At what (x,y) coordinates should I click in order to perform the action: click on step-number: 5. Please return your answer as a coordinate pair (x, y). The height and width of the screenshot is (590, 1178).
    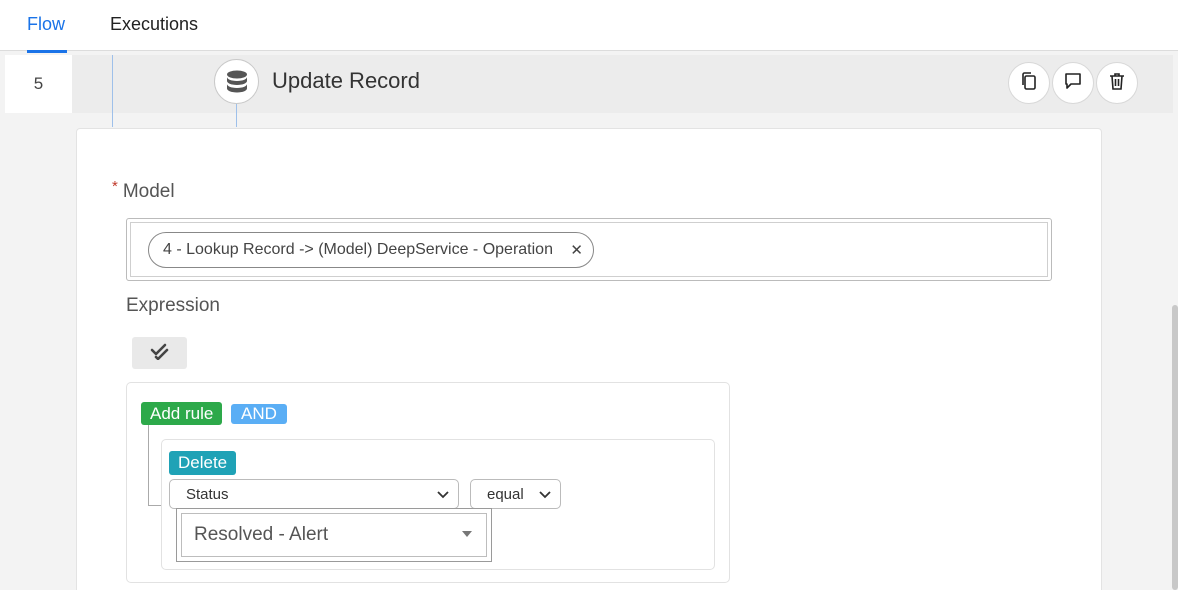
    Looking at the image, I should click on (38, 84).